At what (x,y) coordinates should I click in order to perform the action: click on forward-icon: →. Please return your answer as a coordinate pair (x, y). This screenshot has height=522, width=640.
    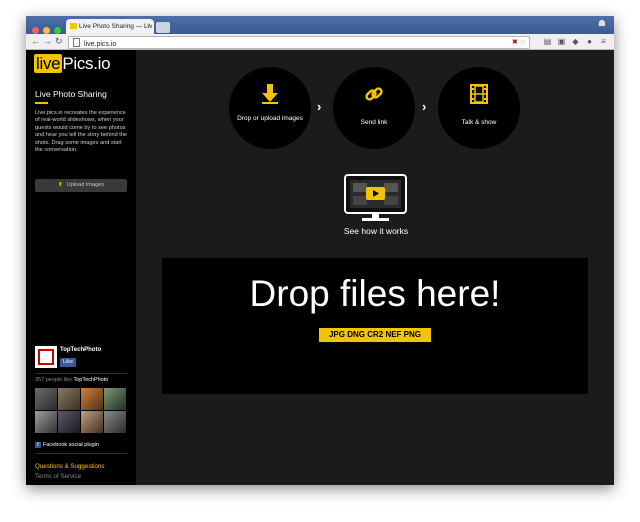
    Looking at the image, I should click on (47, 41).